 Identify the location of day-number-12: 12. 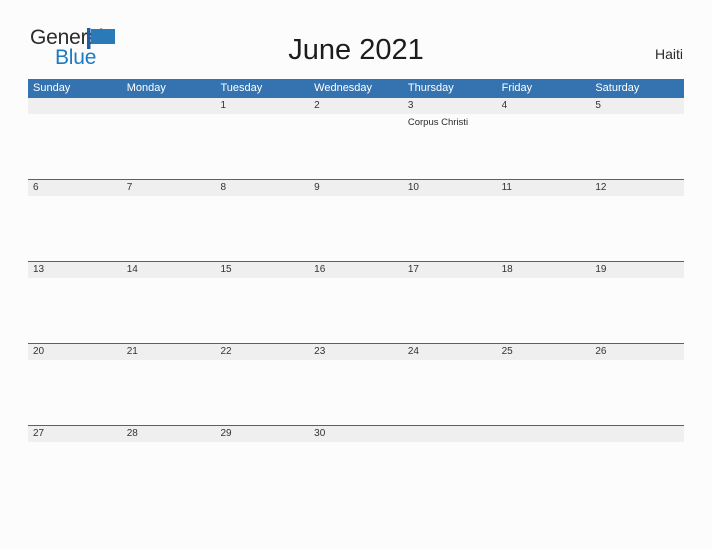
(637, 188).